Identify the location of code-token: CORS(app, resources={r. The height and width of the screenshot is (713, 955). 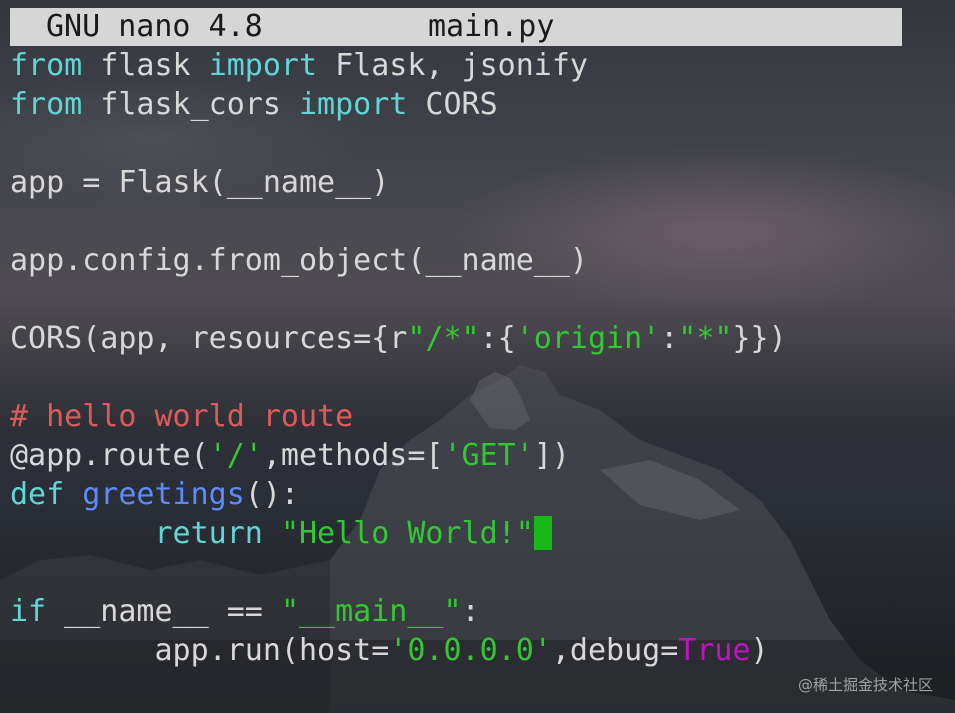
(209, 338).